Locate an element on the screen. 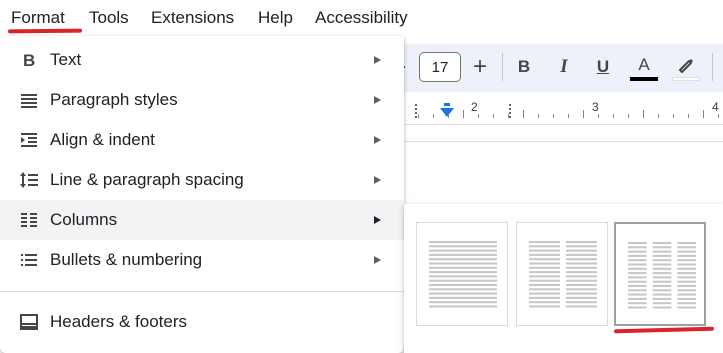  two-column-option is located at coordinates (562, 274).